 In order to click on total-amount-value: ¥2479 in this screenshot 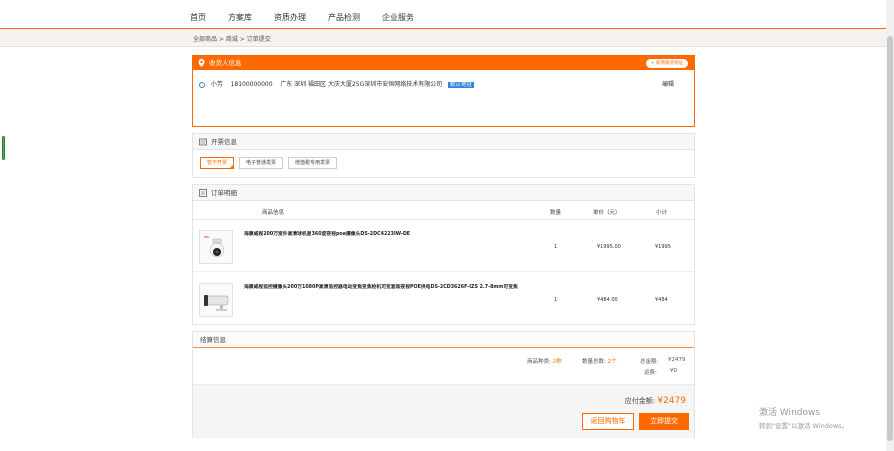, I will do `click(677, 360)`.